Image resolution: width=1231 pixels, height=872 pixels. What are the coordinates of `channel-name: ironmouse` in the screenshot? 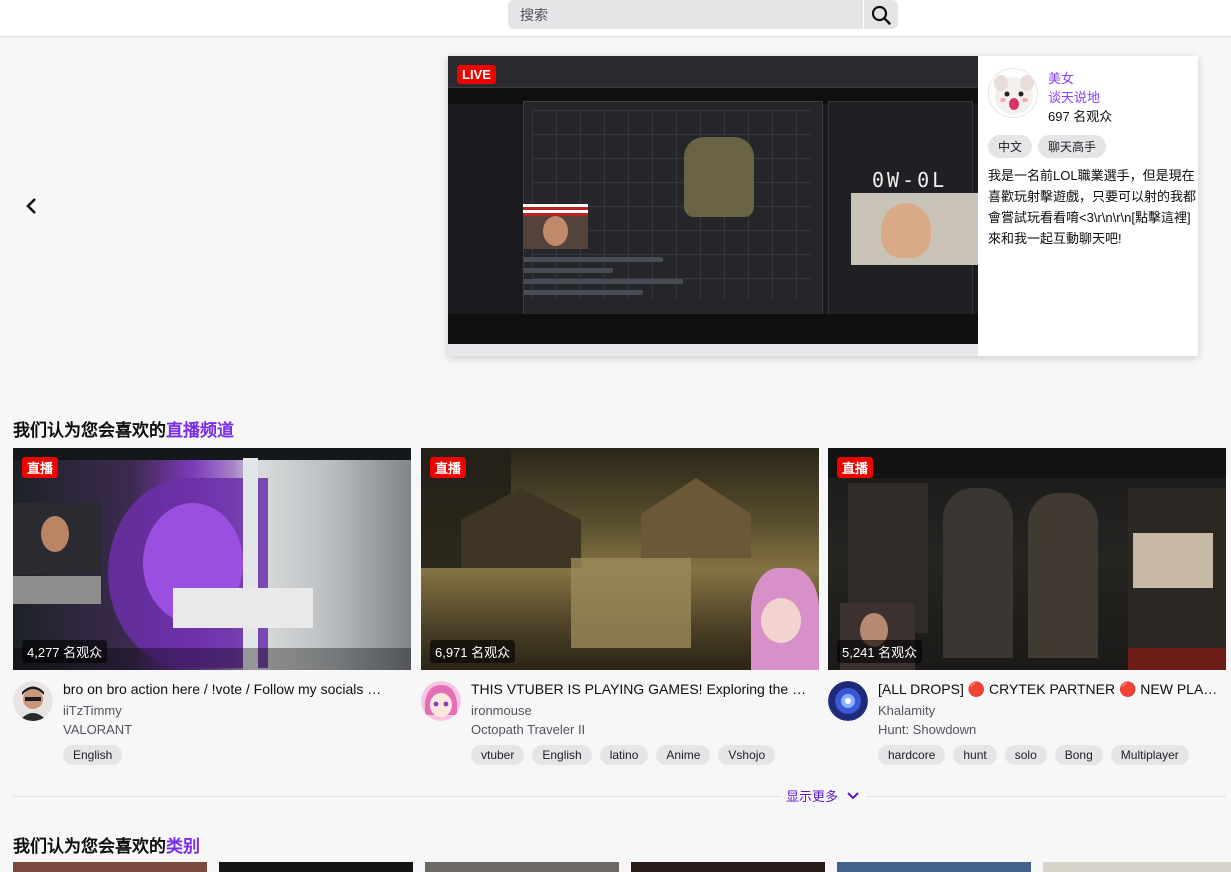 It's located at (501, 710).